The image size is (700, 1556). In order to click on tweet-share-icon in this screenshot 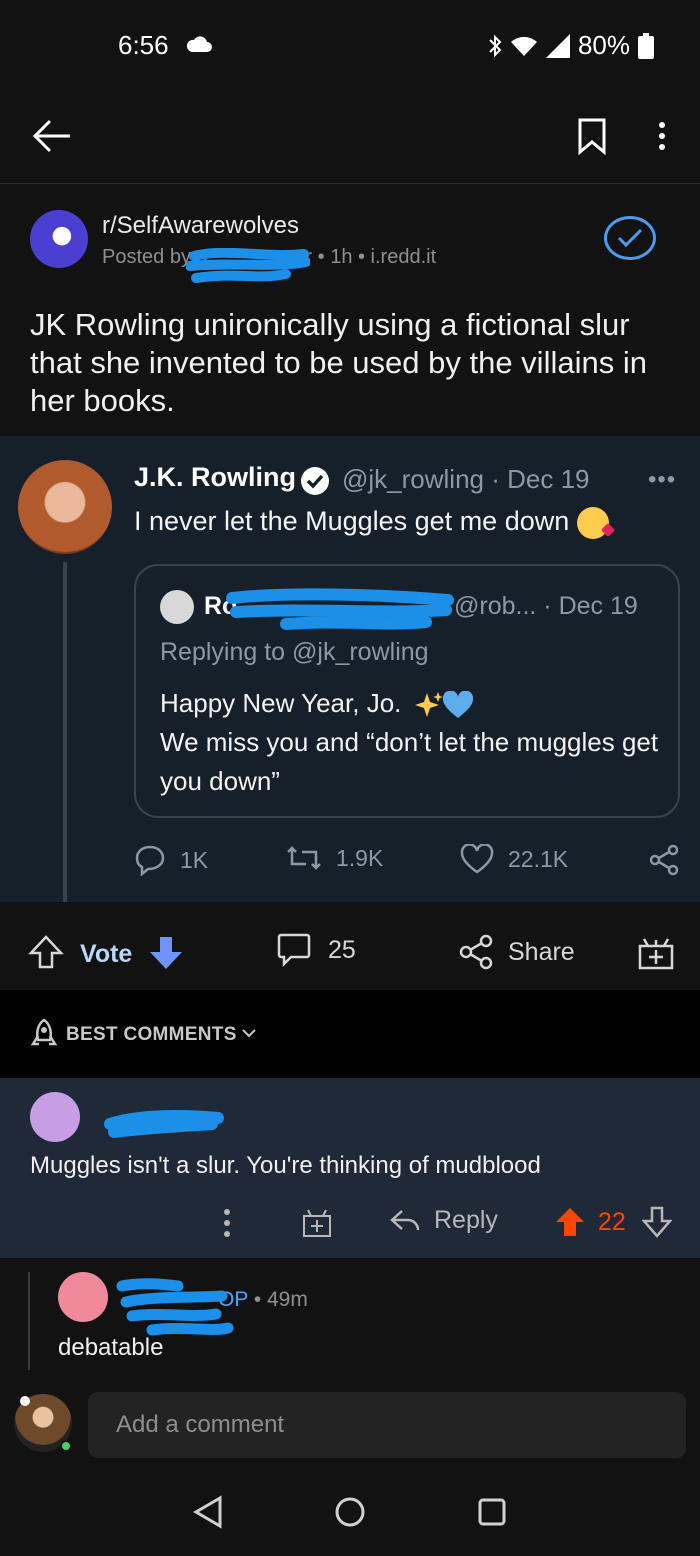, I will do `click(664, 860)`.